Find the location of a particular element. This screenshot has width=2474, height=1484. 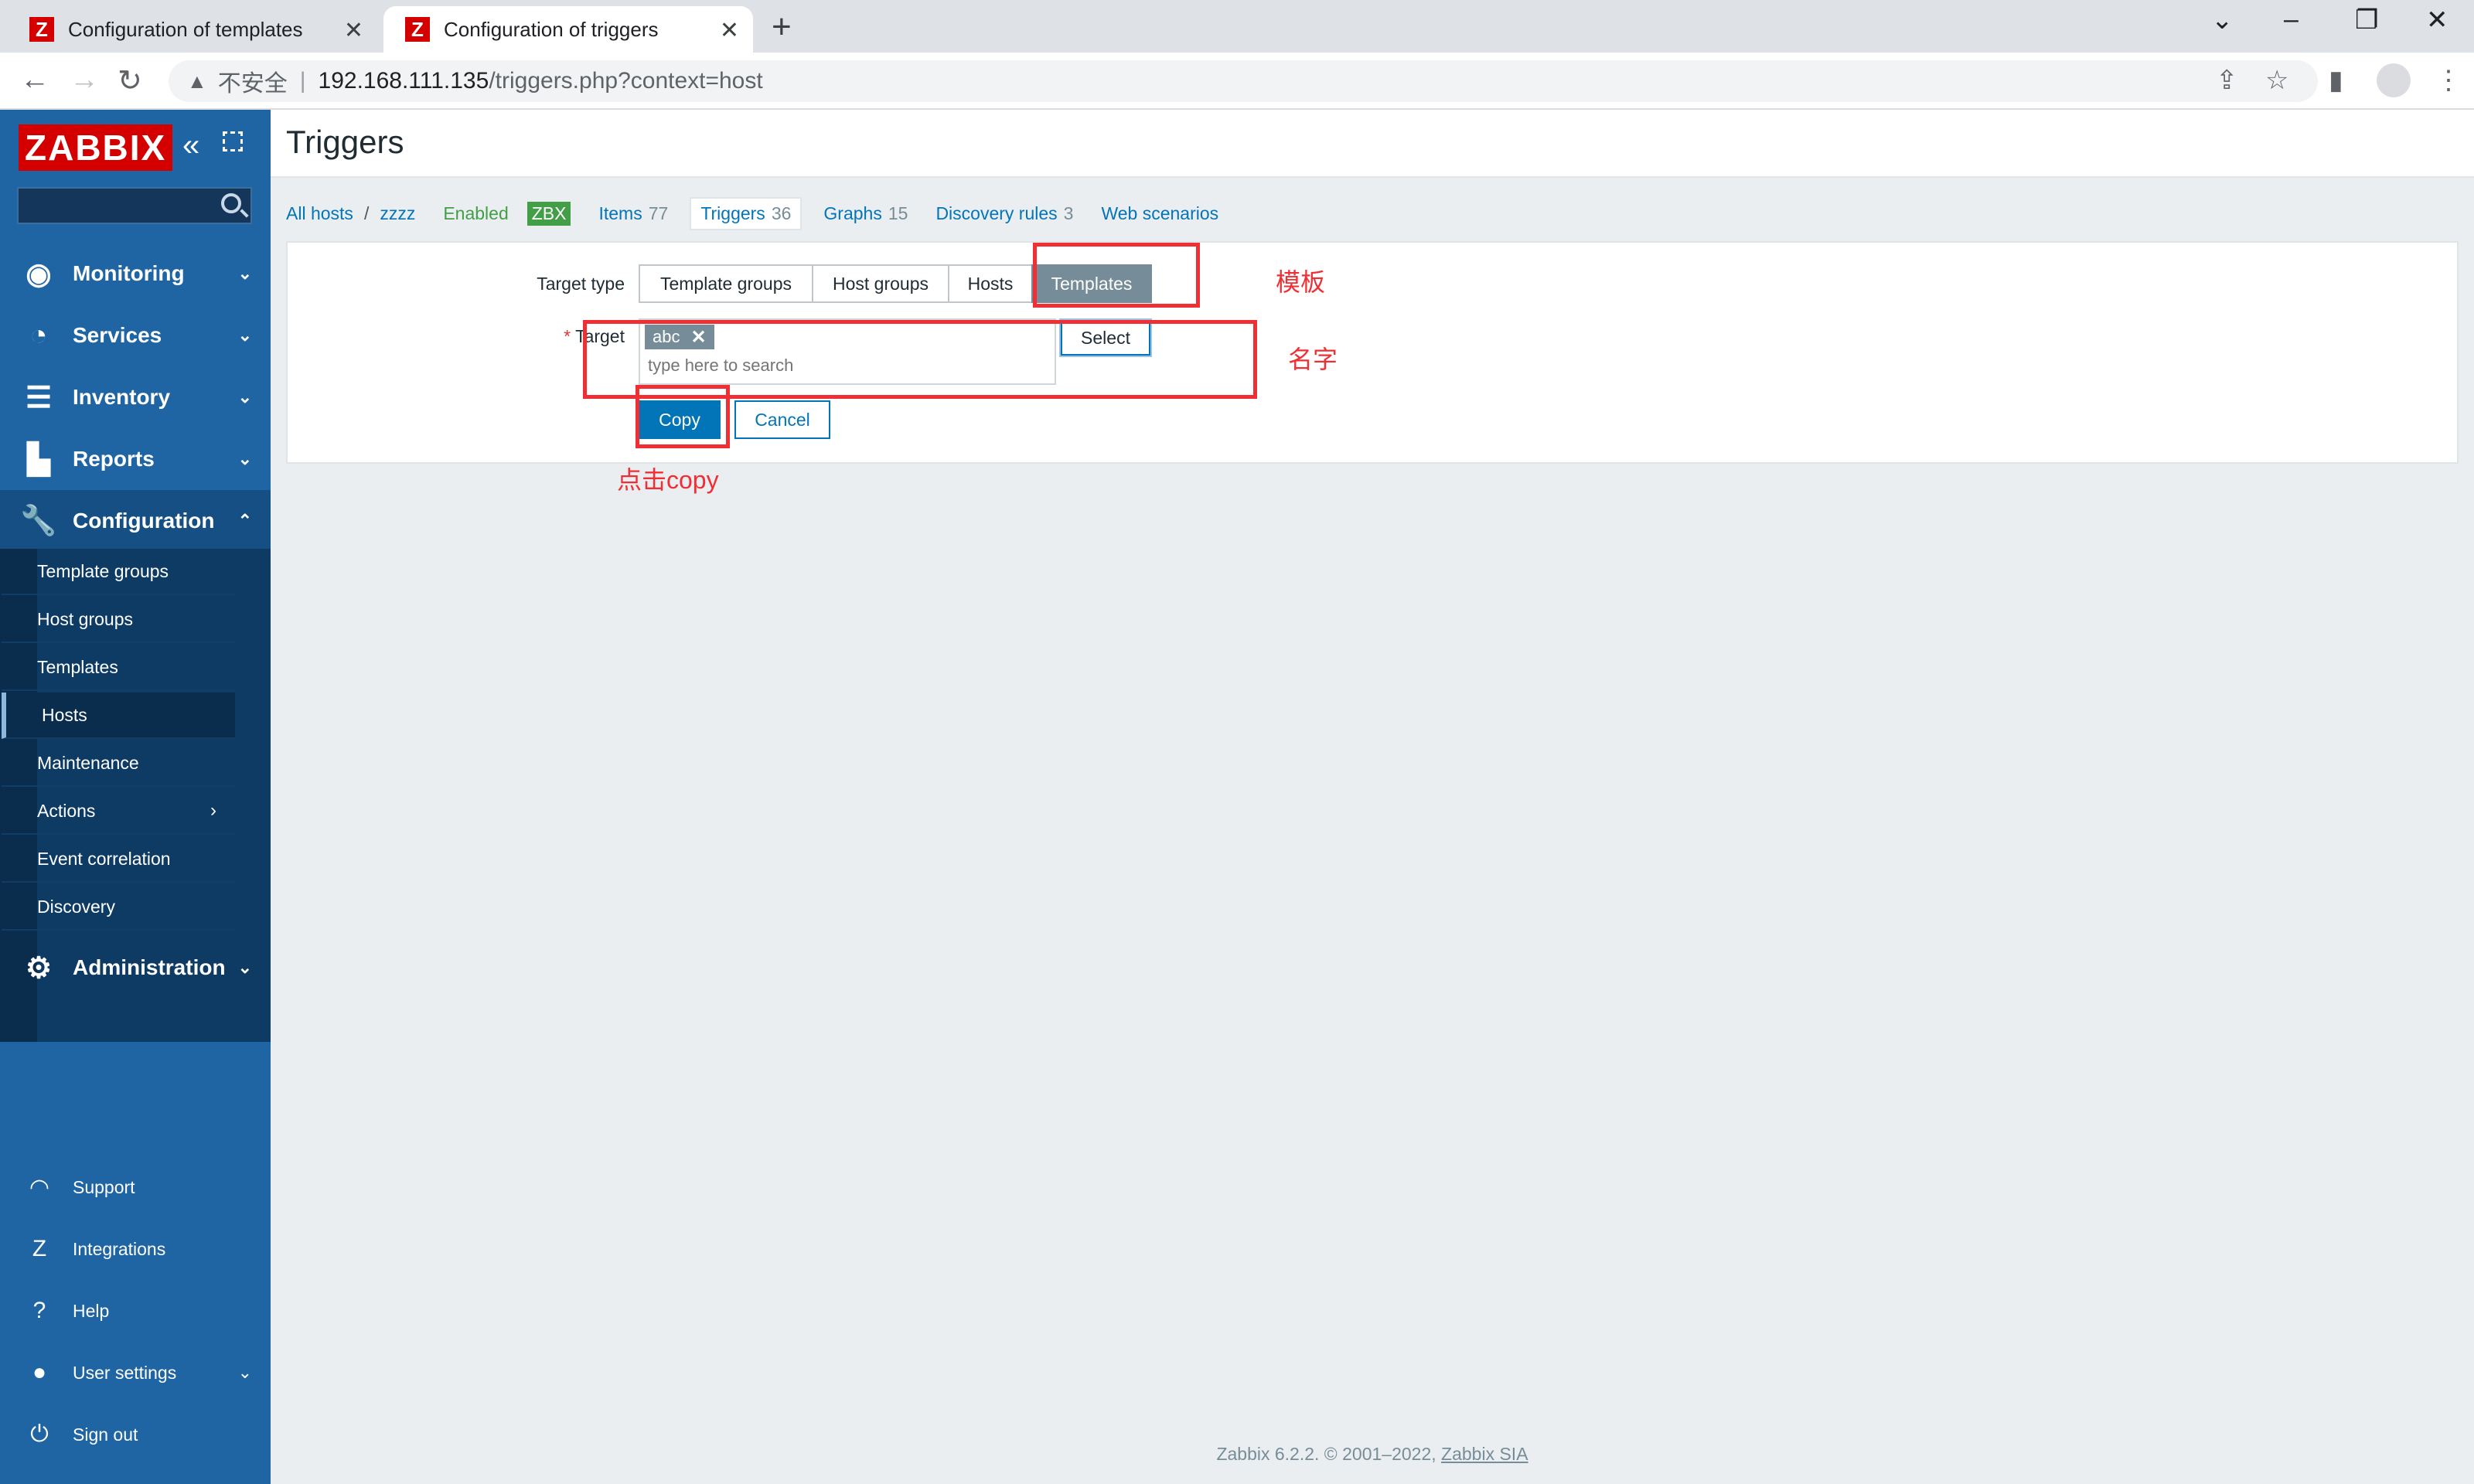

window-close-icon: ✕ is located at coordinates (2437, 20).